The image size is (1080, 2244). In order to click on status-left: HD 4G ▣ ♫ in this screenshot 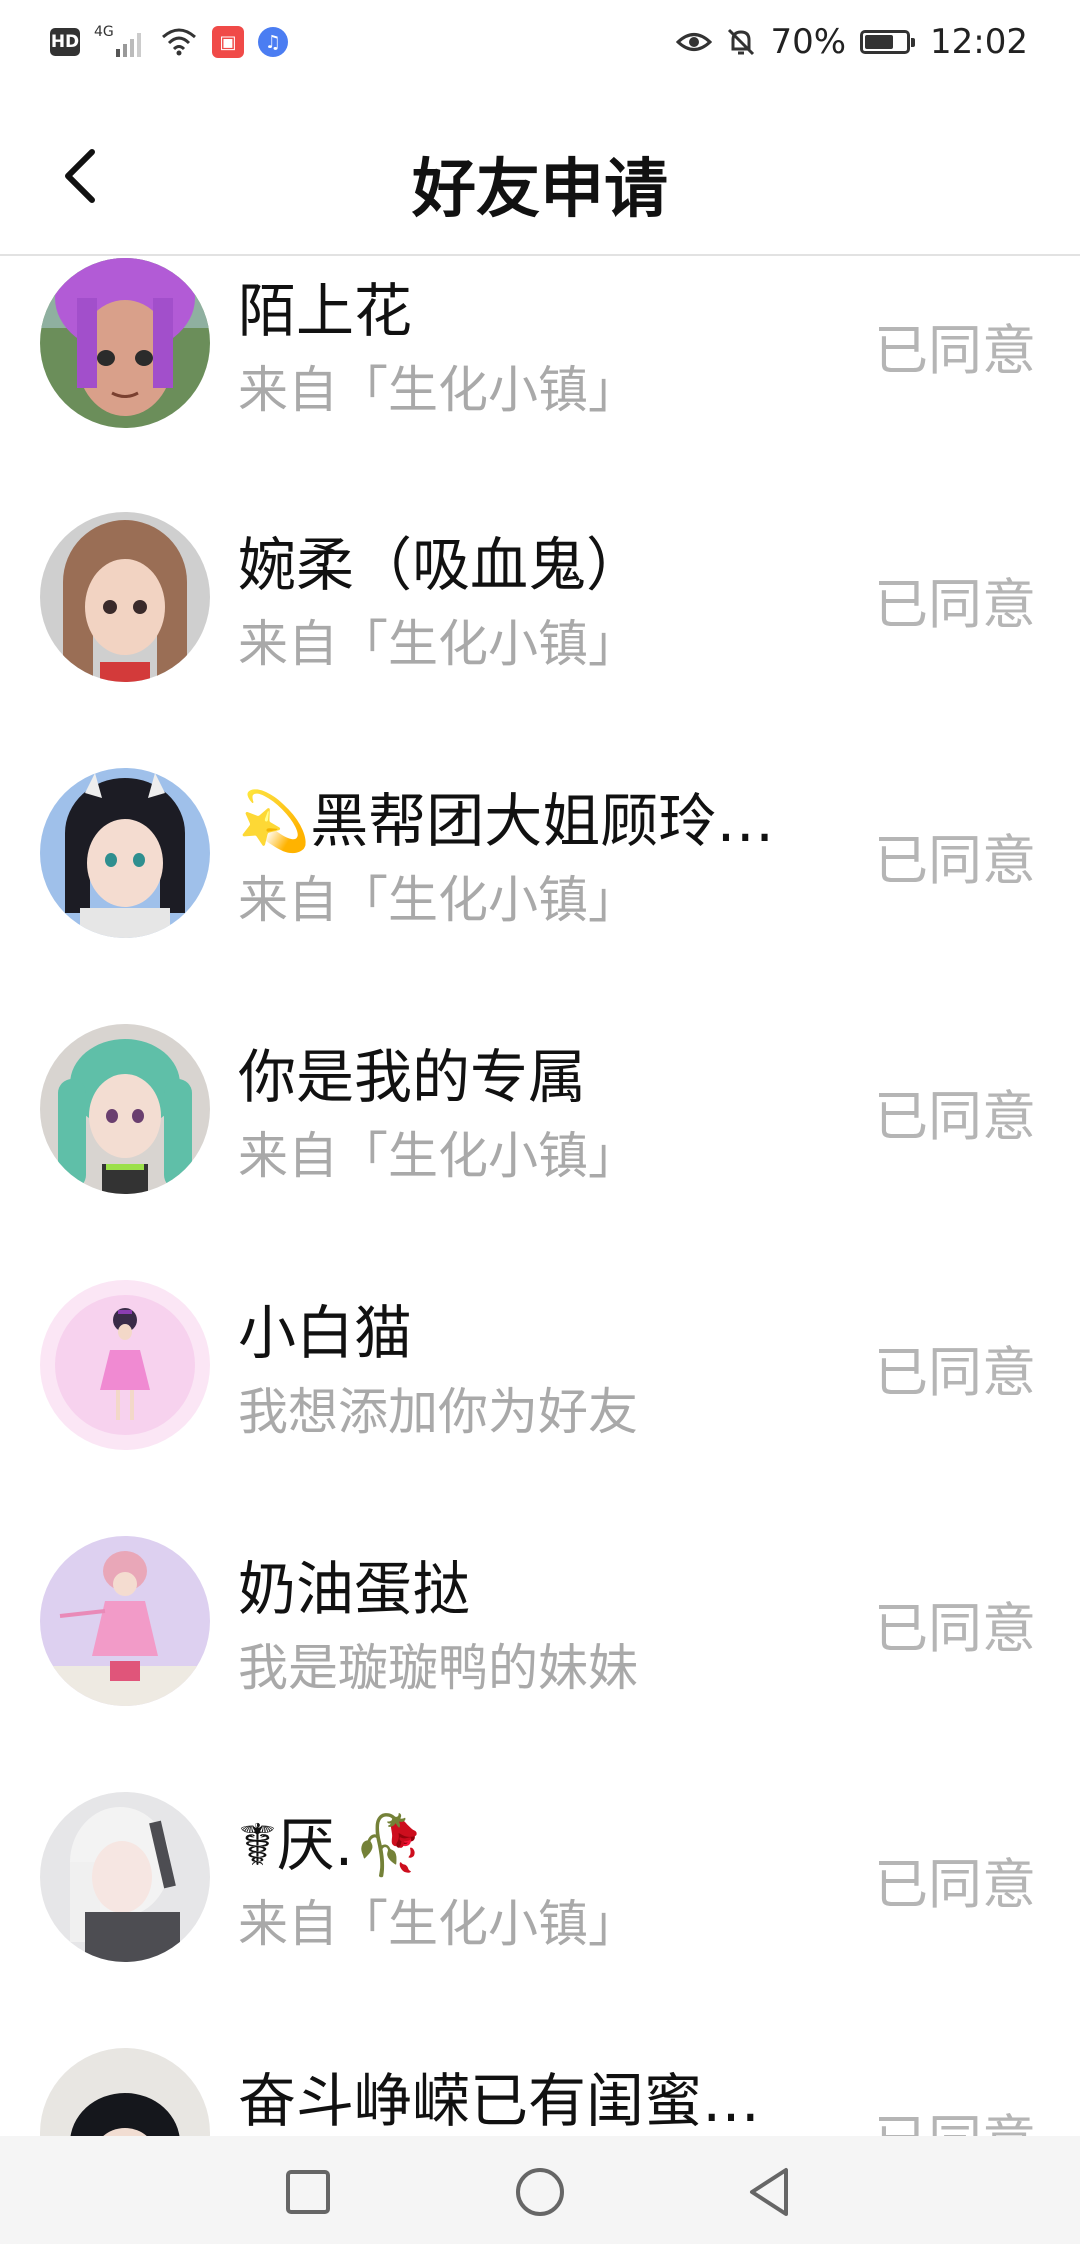, I will do `click(169, 41)`.